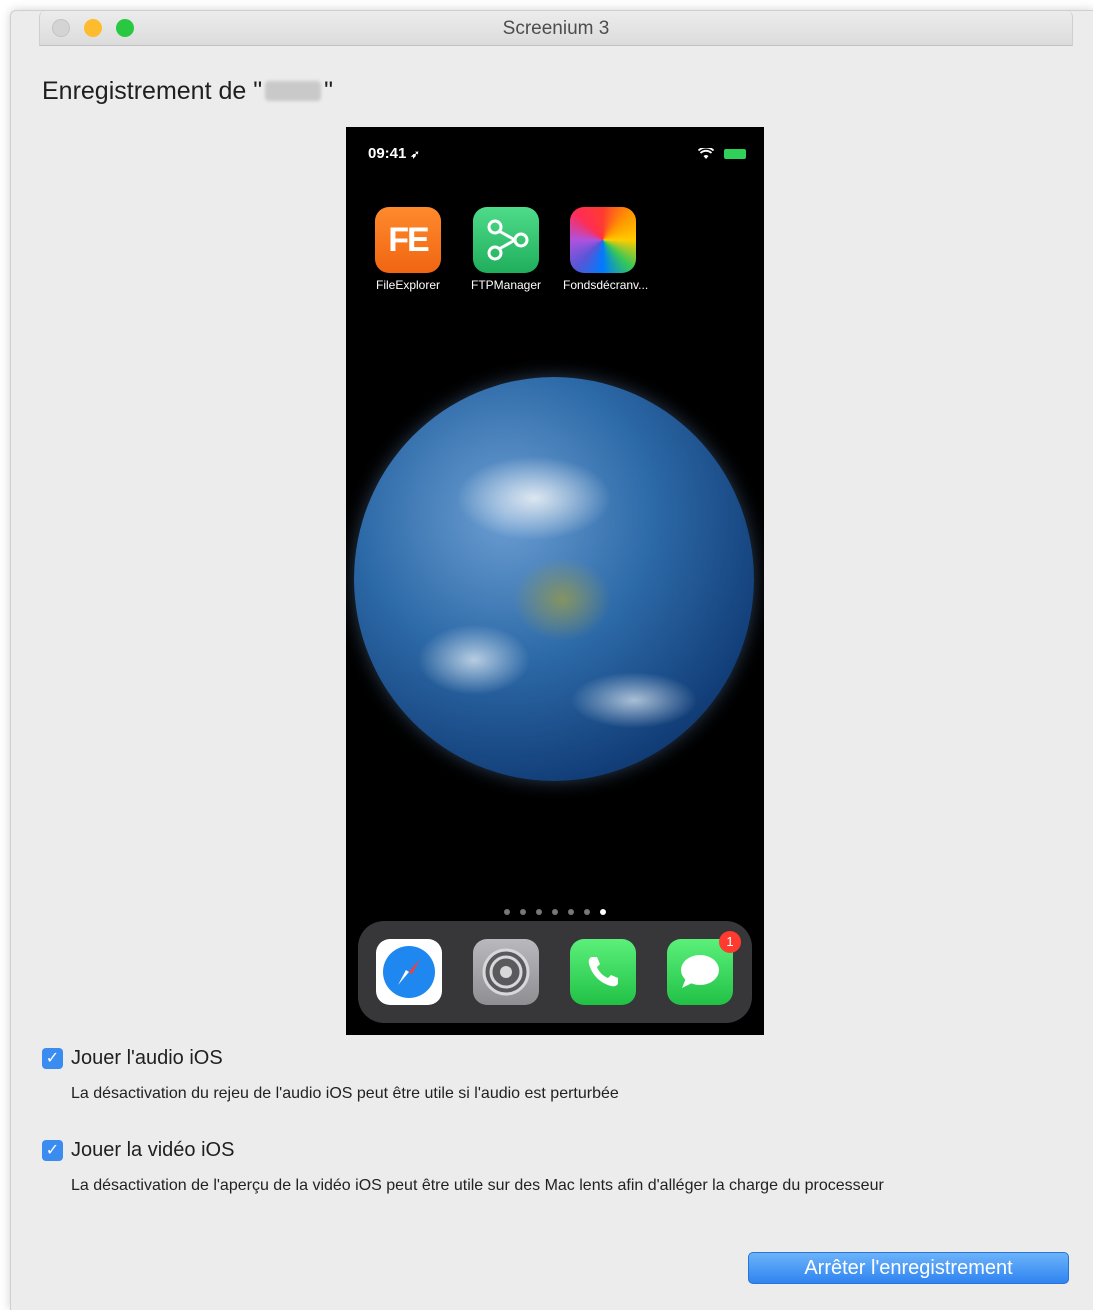 The height and width of the screenshot is (1310, 1093). What do you see at coordinates (704, 968) in the screenshot?
I see `messages-icon: 1` at bounding box center [704, 968].